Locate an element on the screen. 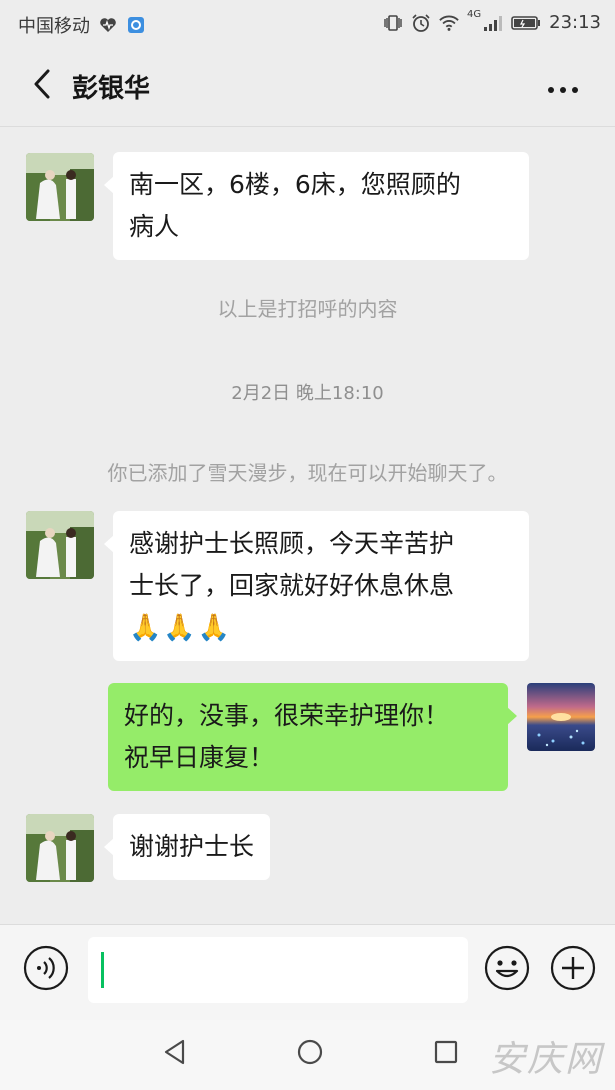 This screenshot has height=1090, width=615. square-recent-icon is located at coordinates (446, 1054).